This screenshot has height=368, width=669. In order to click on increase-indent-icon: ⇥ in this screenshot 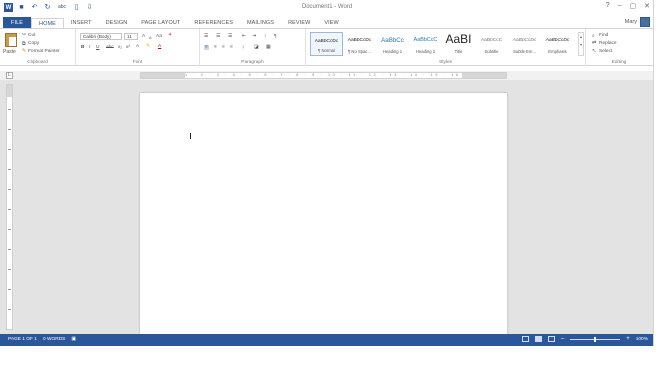, I will do `click(254, 36)`.